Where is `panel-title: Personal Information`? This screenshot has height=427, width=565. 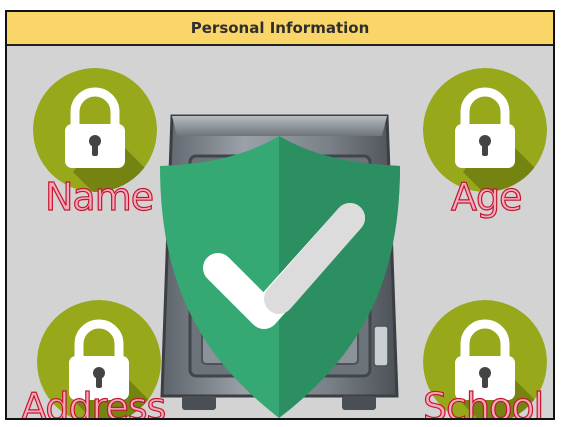 panel-title: Personal Information is located at coordinates (280, 29).